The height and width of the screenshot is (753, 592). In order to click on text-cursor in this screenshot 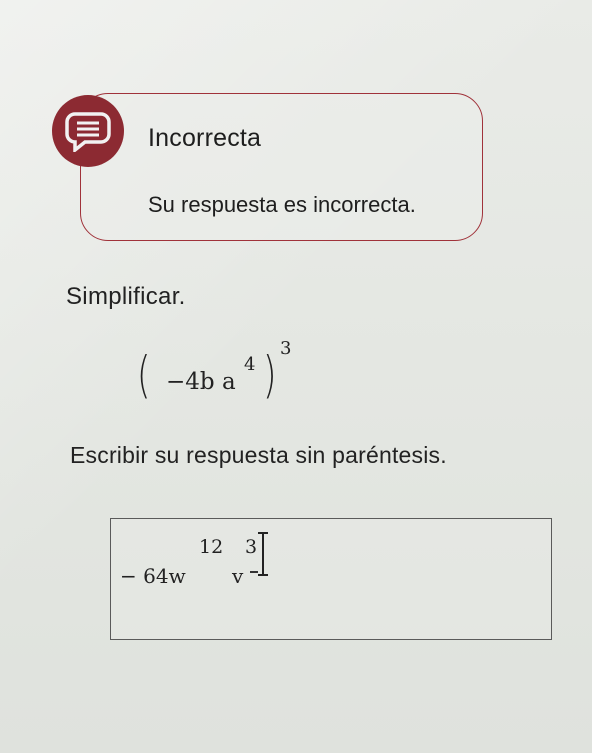, I will do `click(263, 554)`.